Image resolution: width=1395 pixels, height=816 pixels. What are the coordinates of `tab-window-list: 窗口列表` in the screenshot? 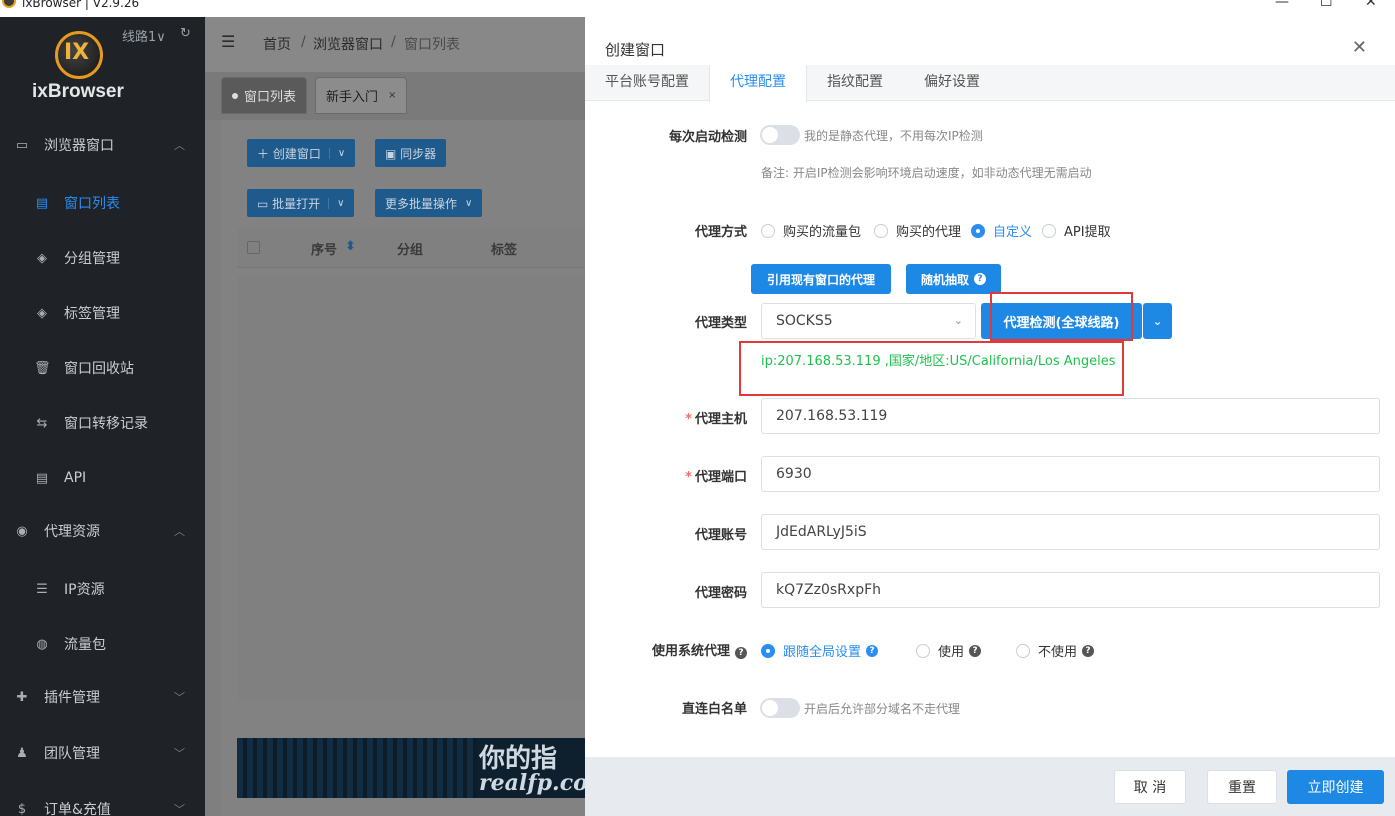 It's located at (264, 95).